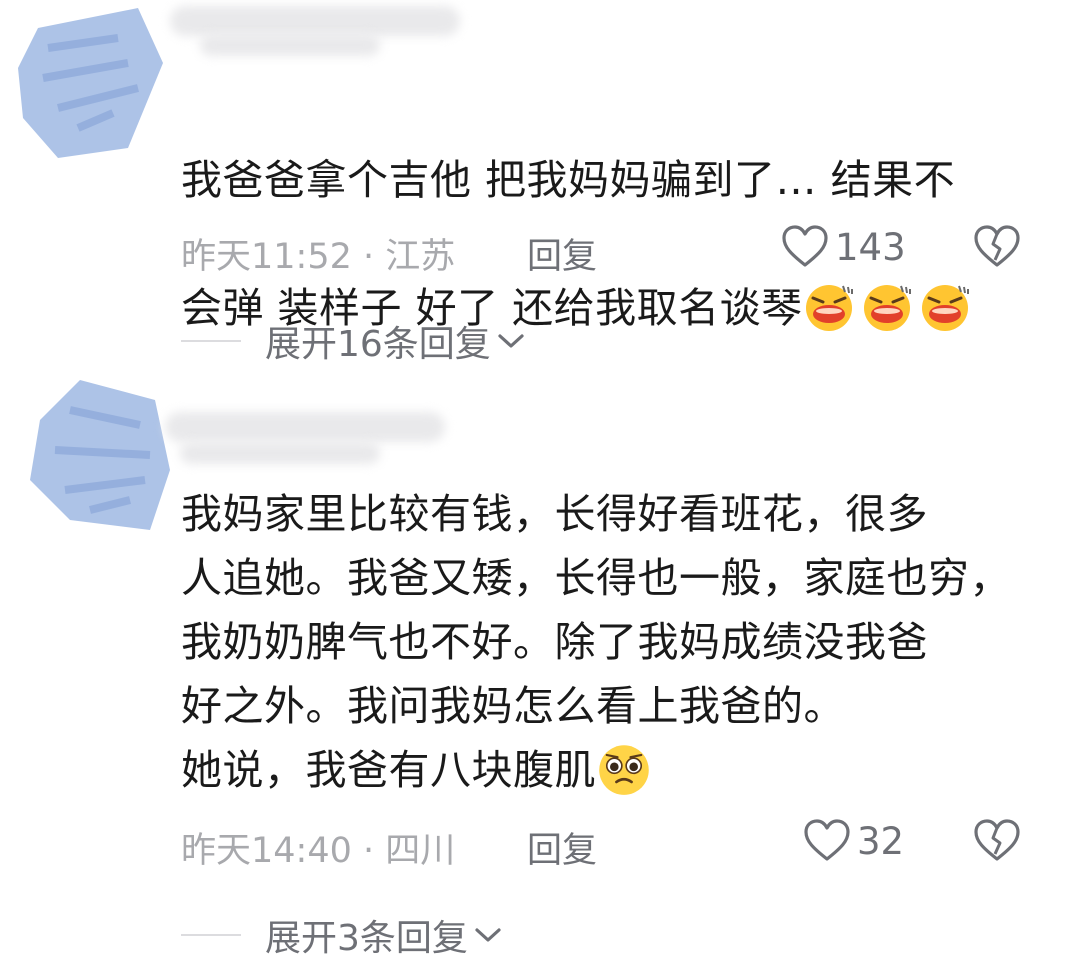 Image resolution: width=1068 pixels, height=975 pixels. Describe the element at coordinates (318, 257) in the screenshot. I see `time-location: 昨天11:52 · 江苏` at that location.